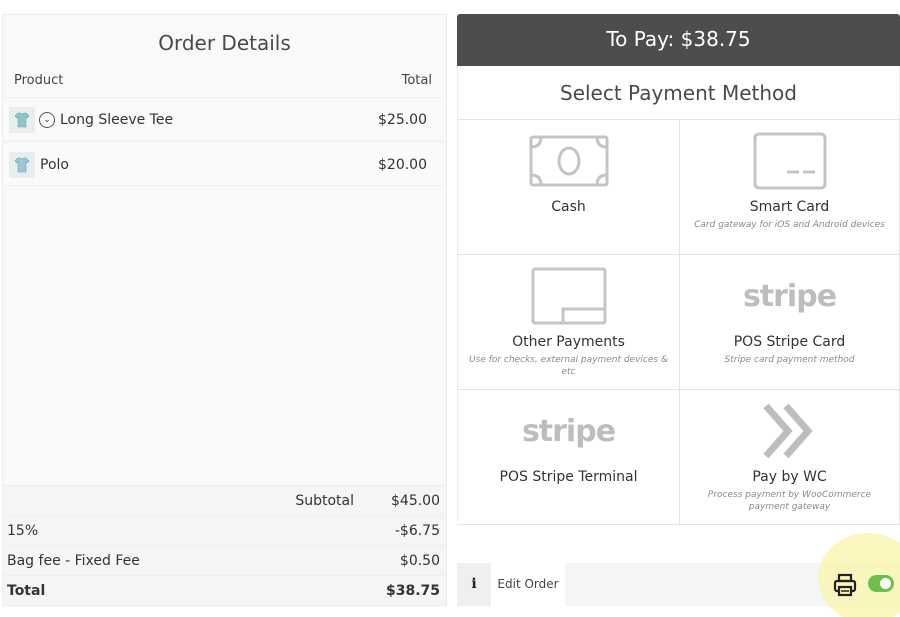  I want to click on payment-footer-bar: i Edit Order, so click(678, 575).